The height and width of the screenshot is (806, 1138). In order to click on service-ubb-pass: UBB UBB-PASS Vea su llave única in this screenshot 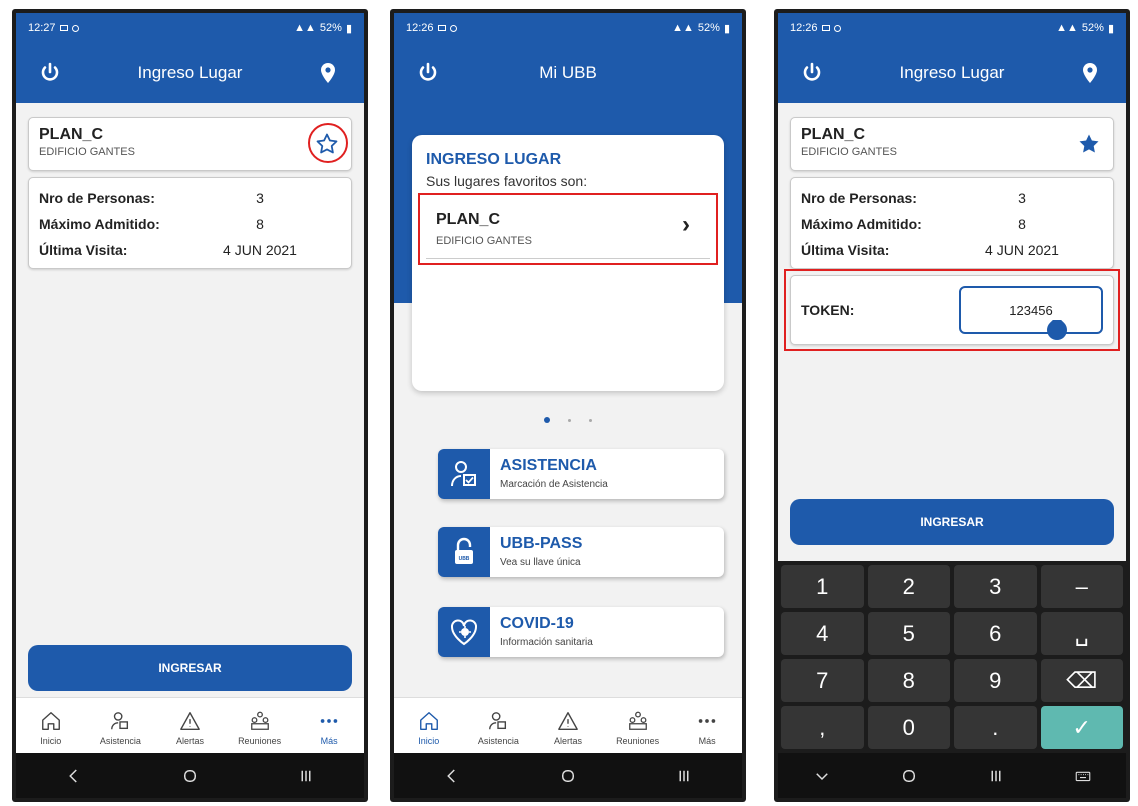, I will do `click(581, 552)`.